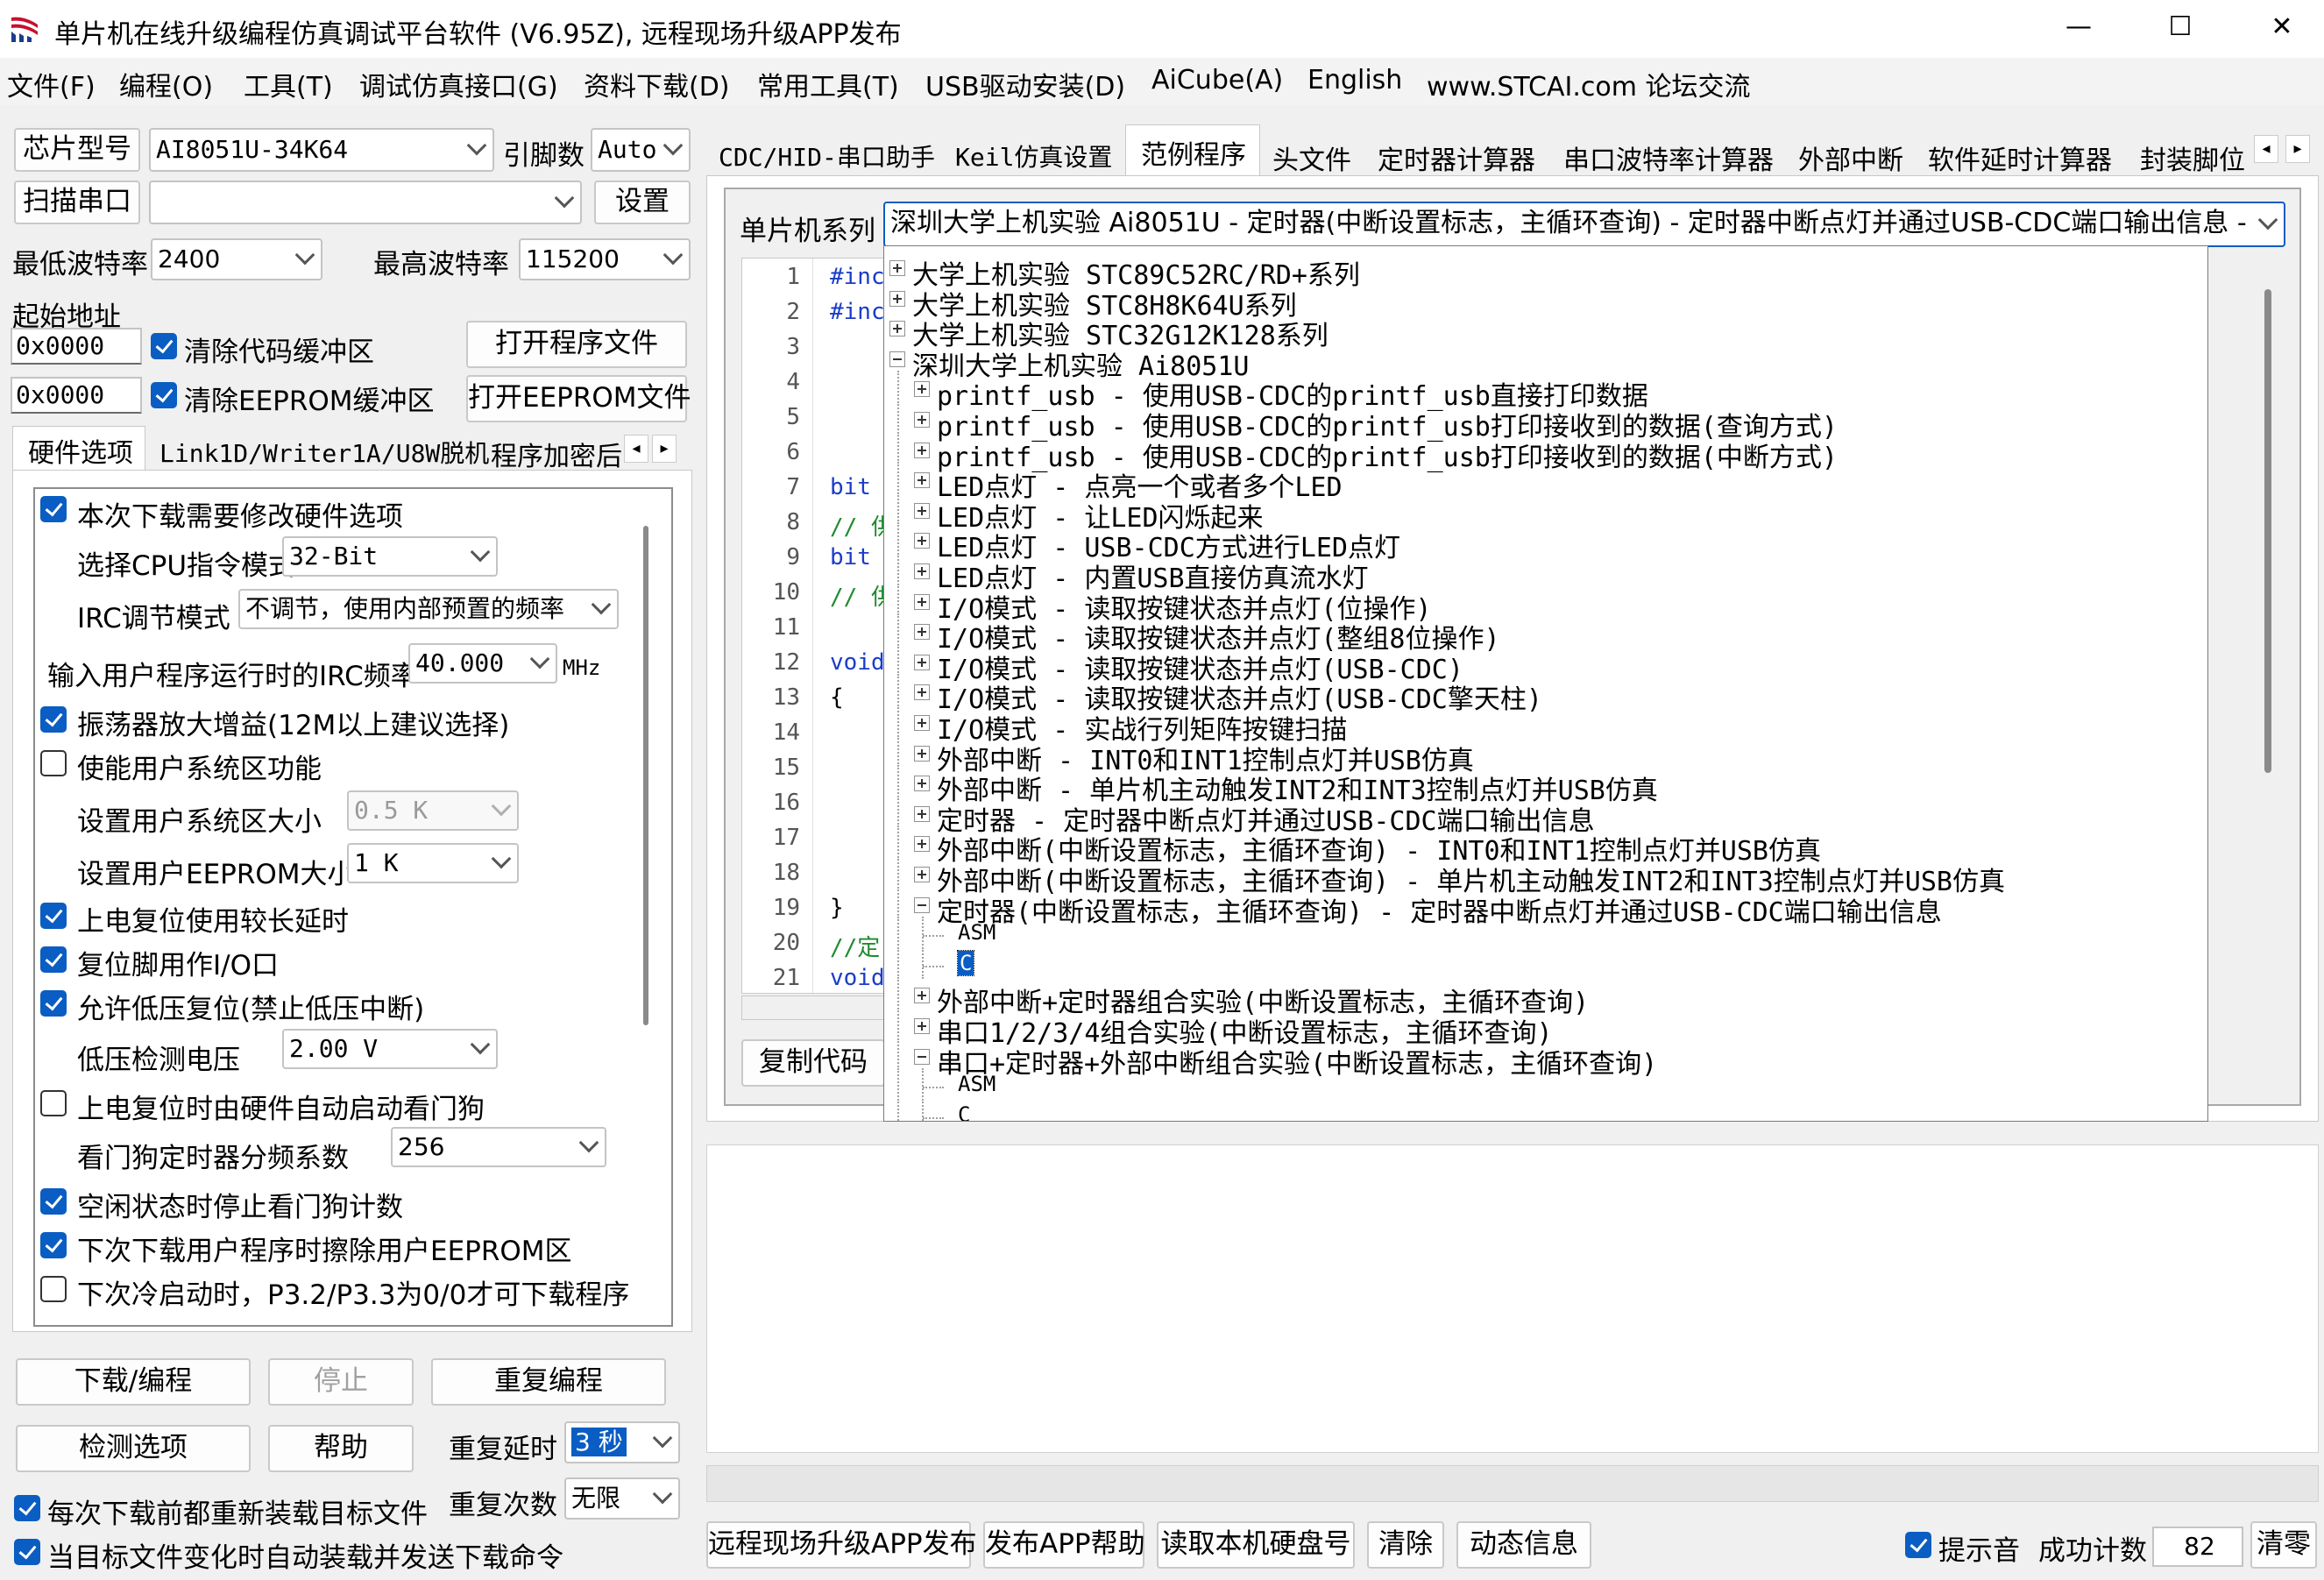  Describe the element at coordinates (324, 452) in the screenshot. I see `tab-link1d-offline: Link1D/Writer1A/U8W脱机` at that location.